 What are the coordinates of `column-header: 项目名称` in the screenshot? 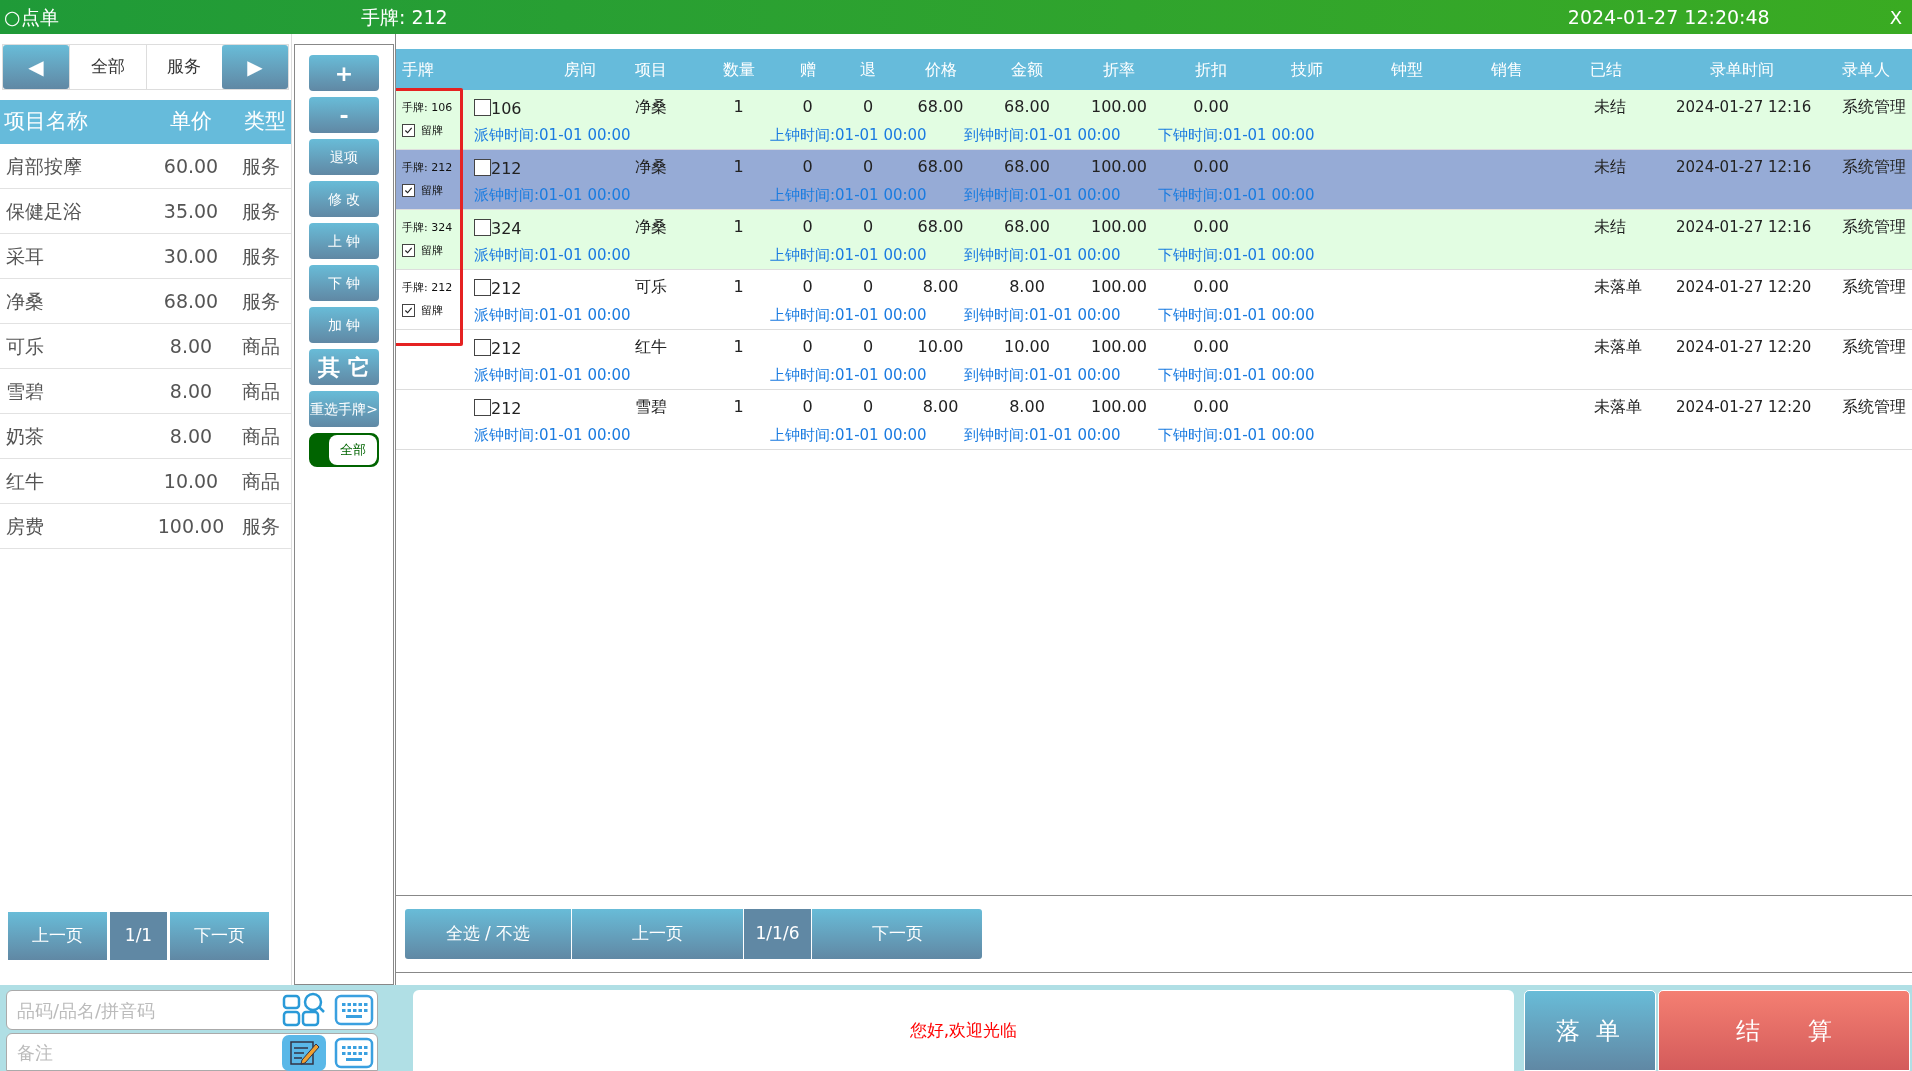 It's located at (46, 122).